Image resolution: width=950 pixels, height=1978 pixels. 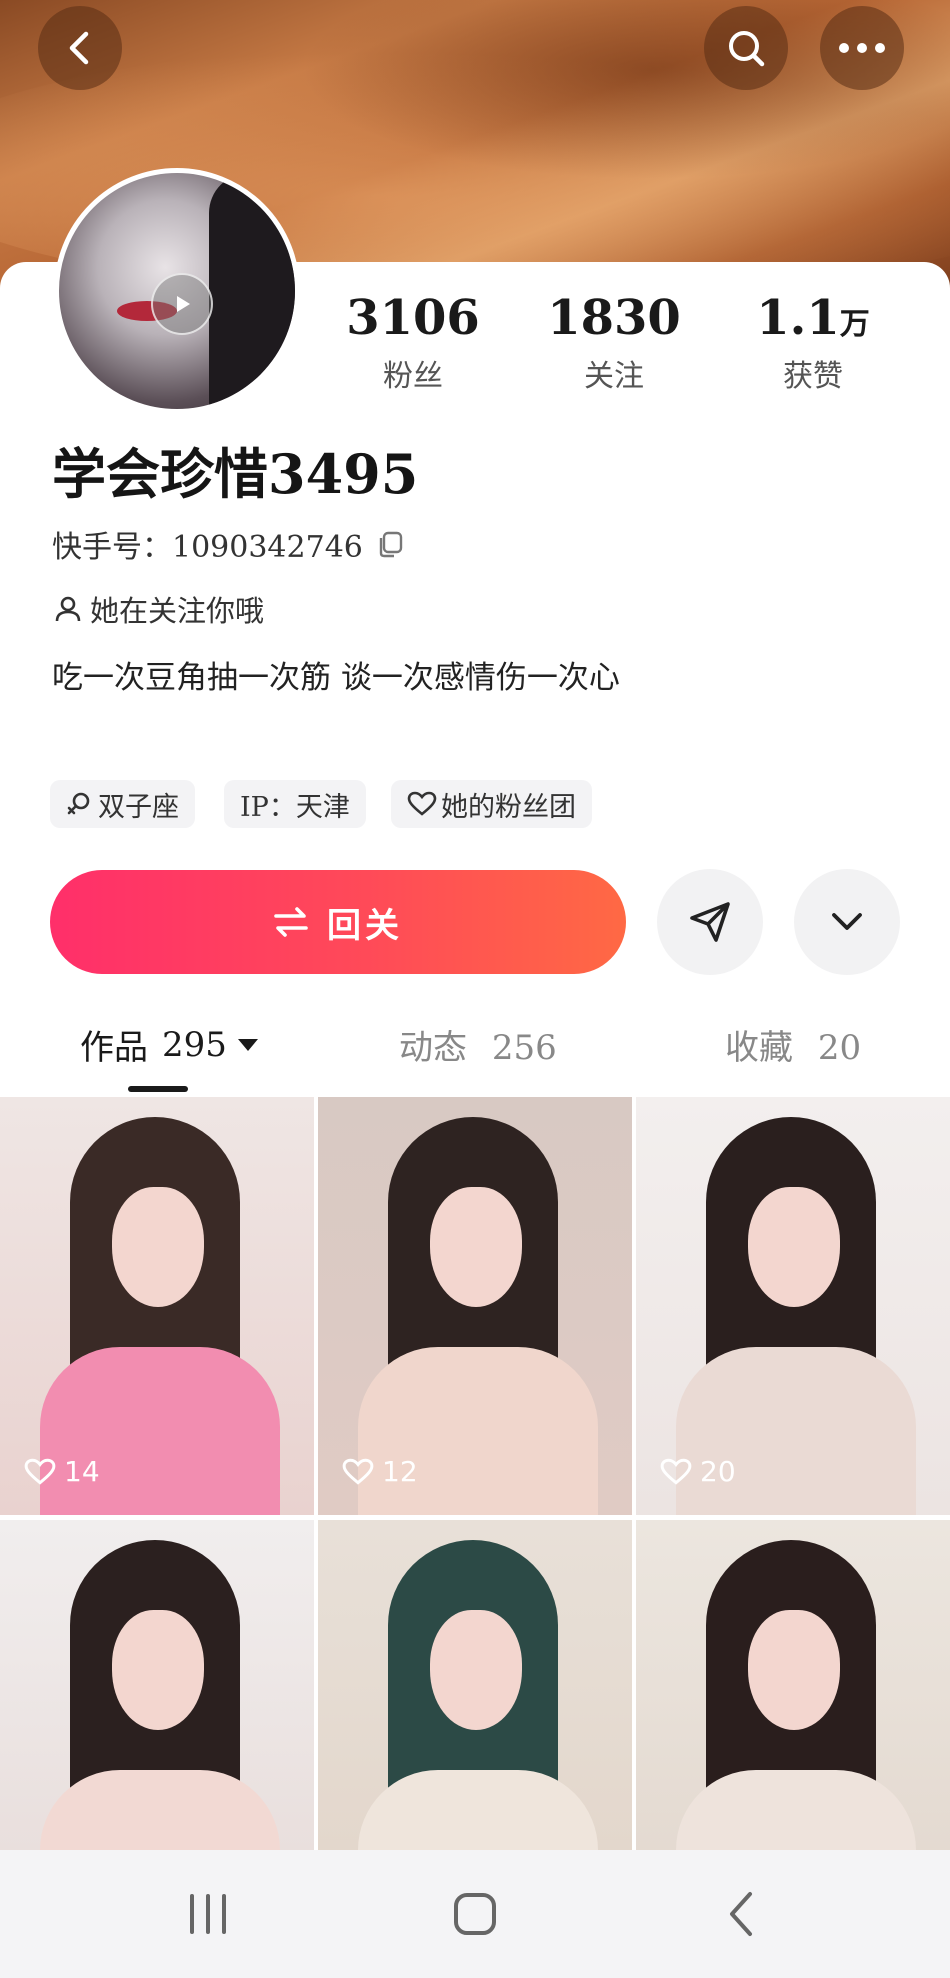 I want to click on more-horizontal-icon, so click(x=862, y=48).